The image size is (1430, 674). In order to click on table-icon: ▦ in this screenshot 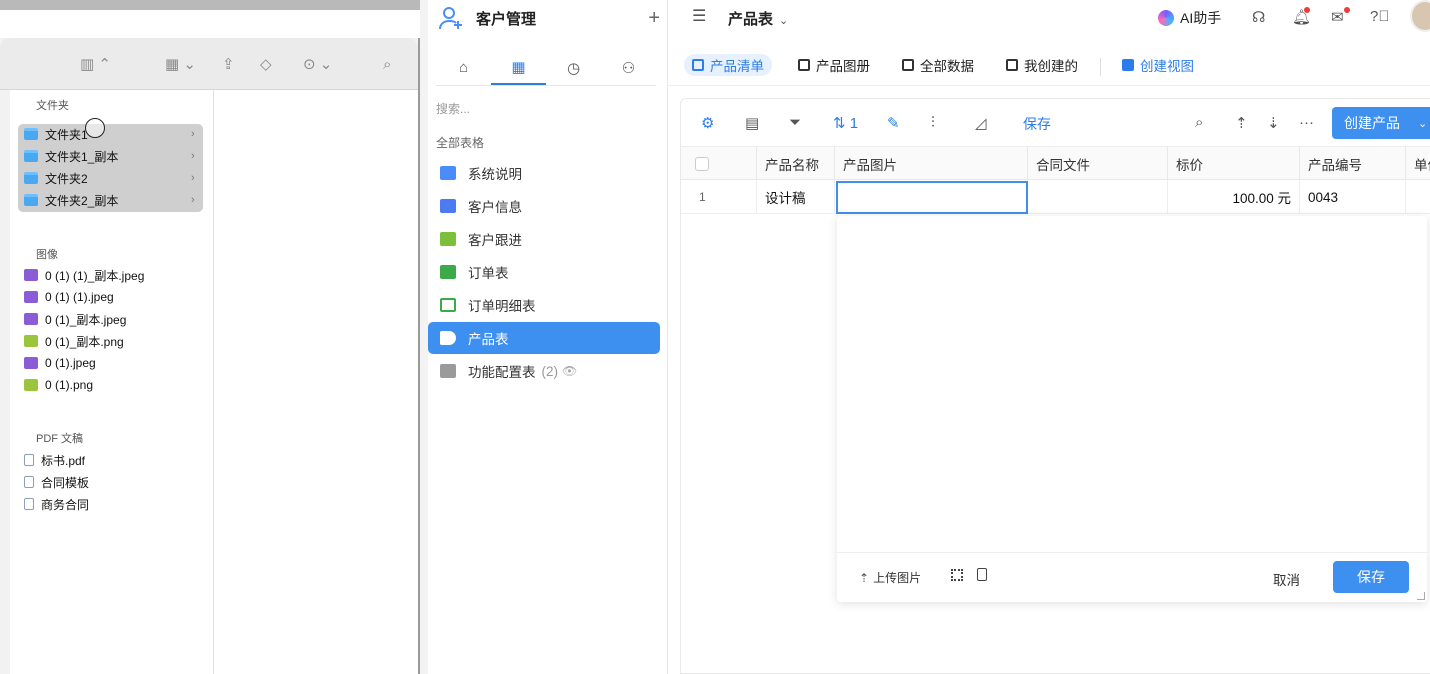, I will do `click(518, 67)`.